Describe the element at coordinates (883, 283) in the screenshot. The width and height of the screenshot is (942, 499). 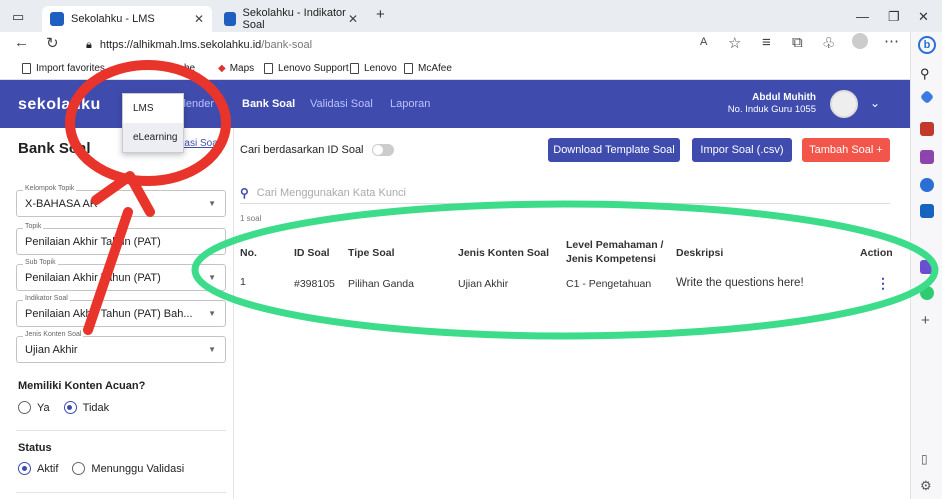
I see `row-actions-icon: ⋮` at that location.